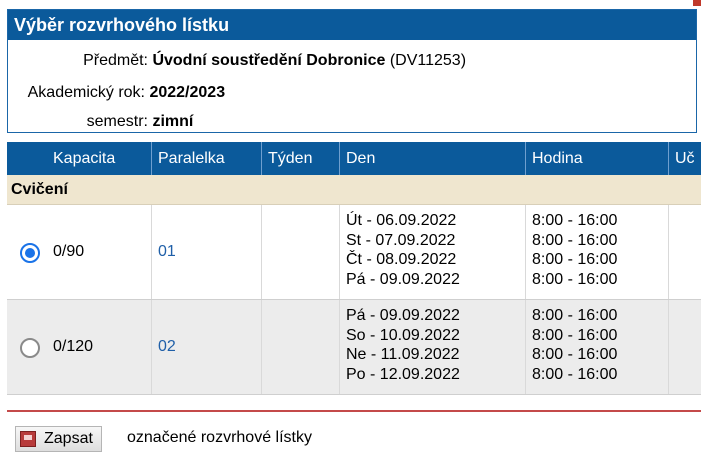  Describe the element at coordinates (403, 374) in the screenshot. I see `day-line: Po - 12.09.2022` at that location.